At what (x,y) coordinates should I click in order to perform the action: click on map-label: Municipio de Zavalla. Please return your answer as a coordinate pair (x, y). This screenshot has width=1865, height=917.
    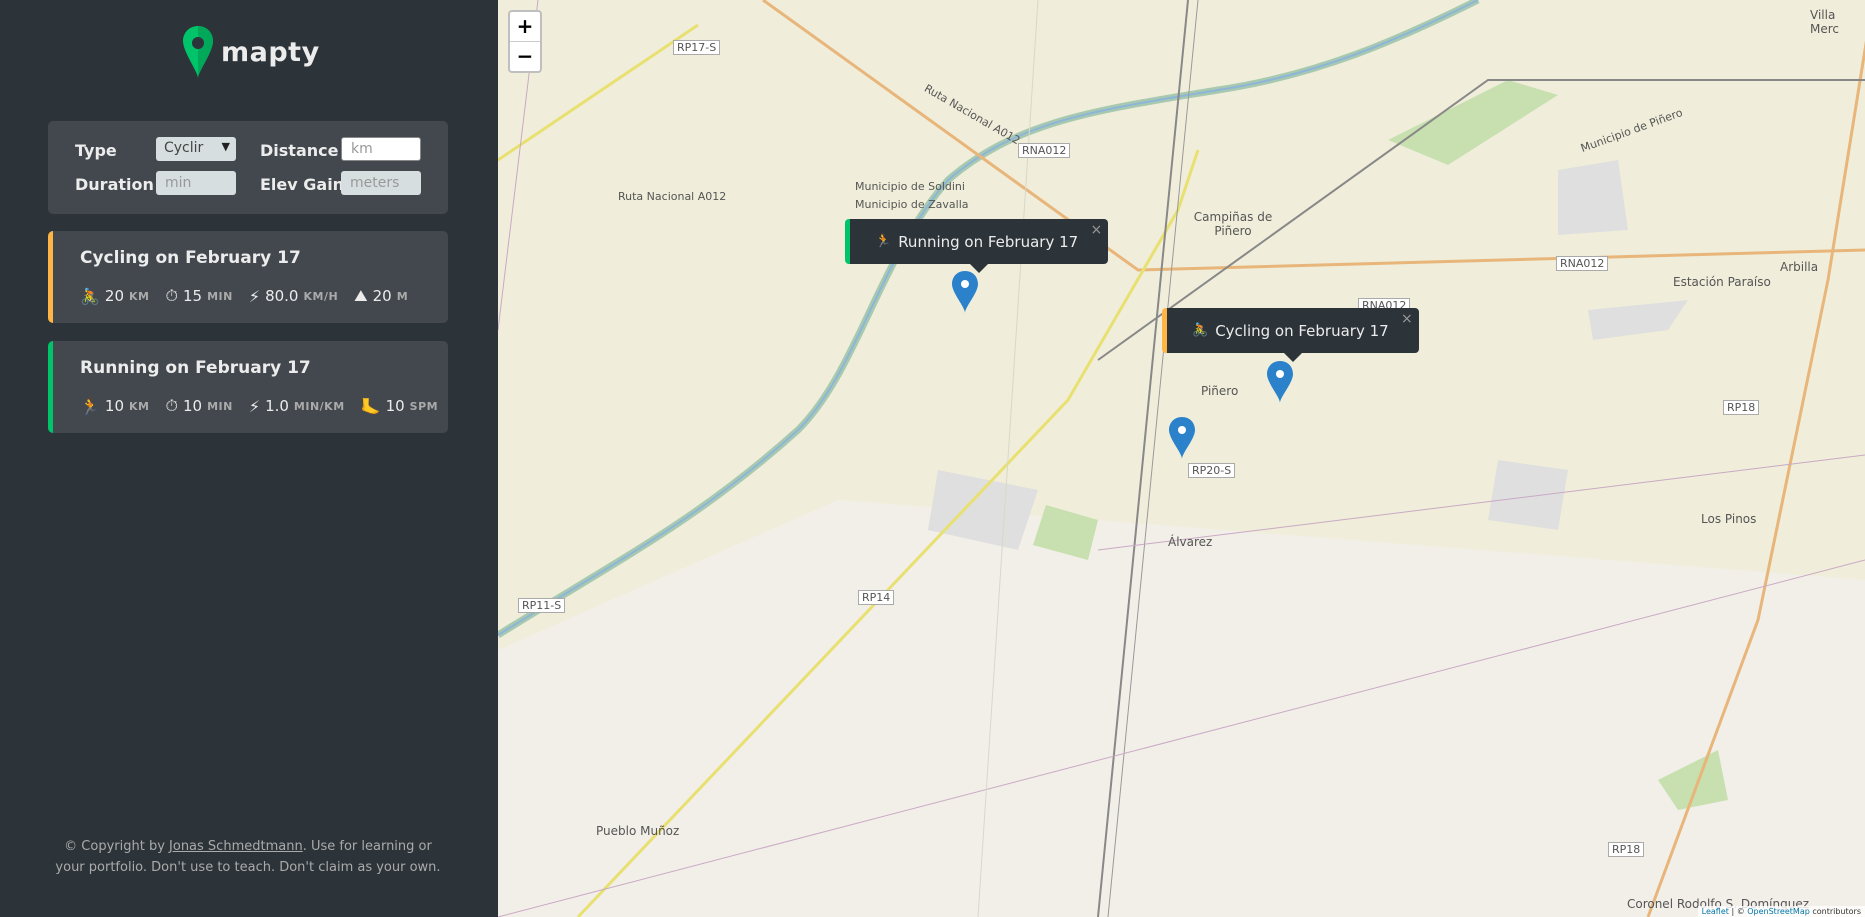
    Looking at the image, I should click on (912, 204).